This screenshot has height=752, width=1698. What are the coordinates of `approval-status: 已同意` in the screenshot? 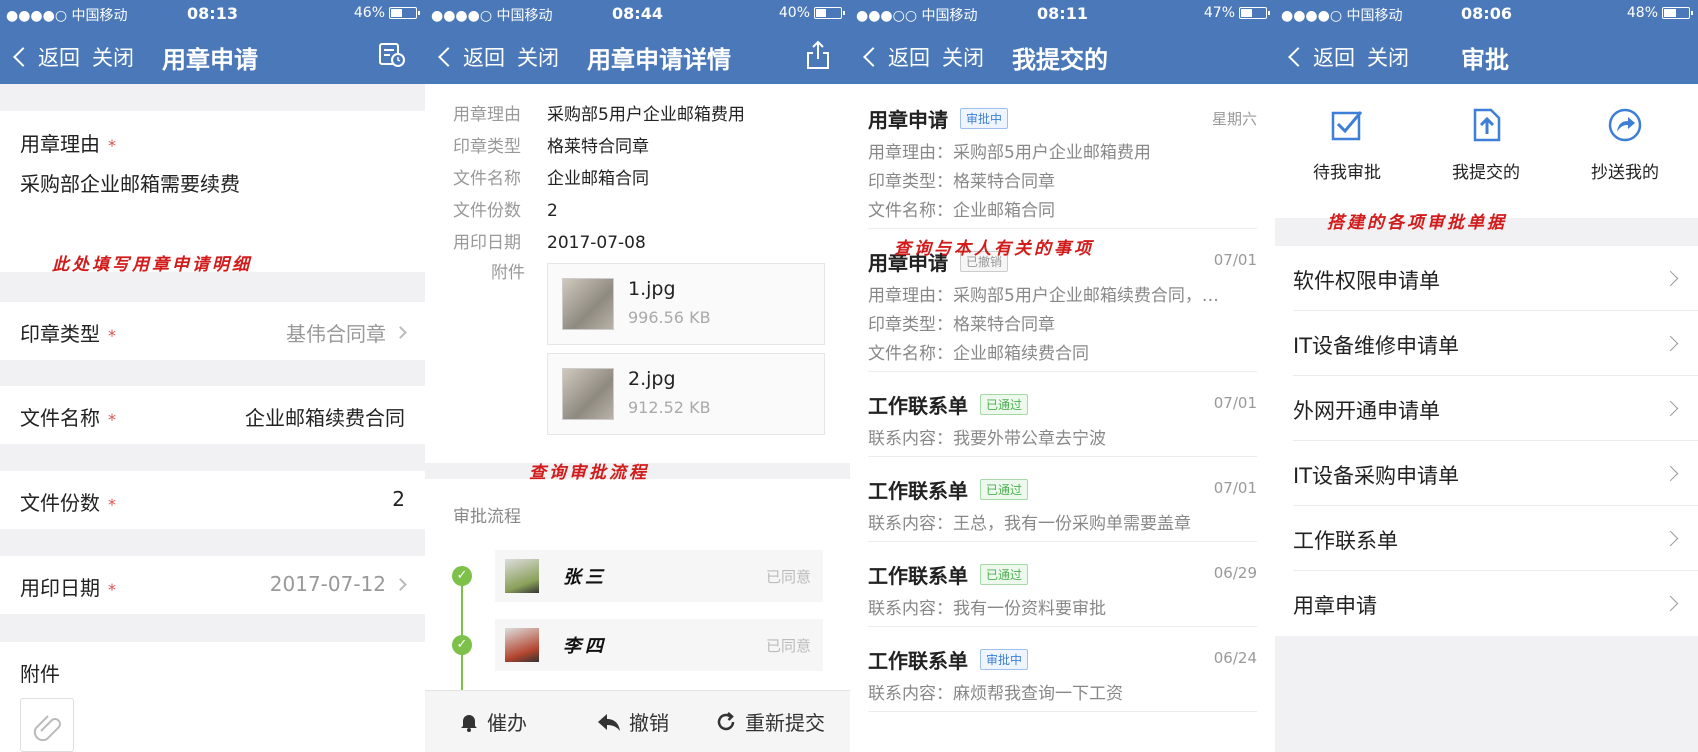 It's located at (788, 646).